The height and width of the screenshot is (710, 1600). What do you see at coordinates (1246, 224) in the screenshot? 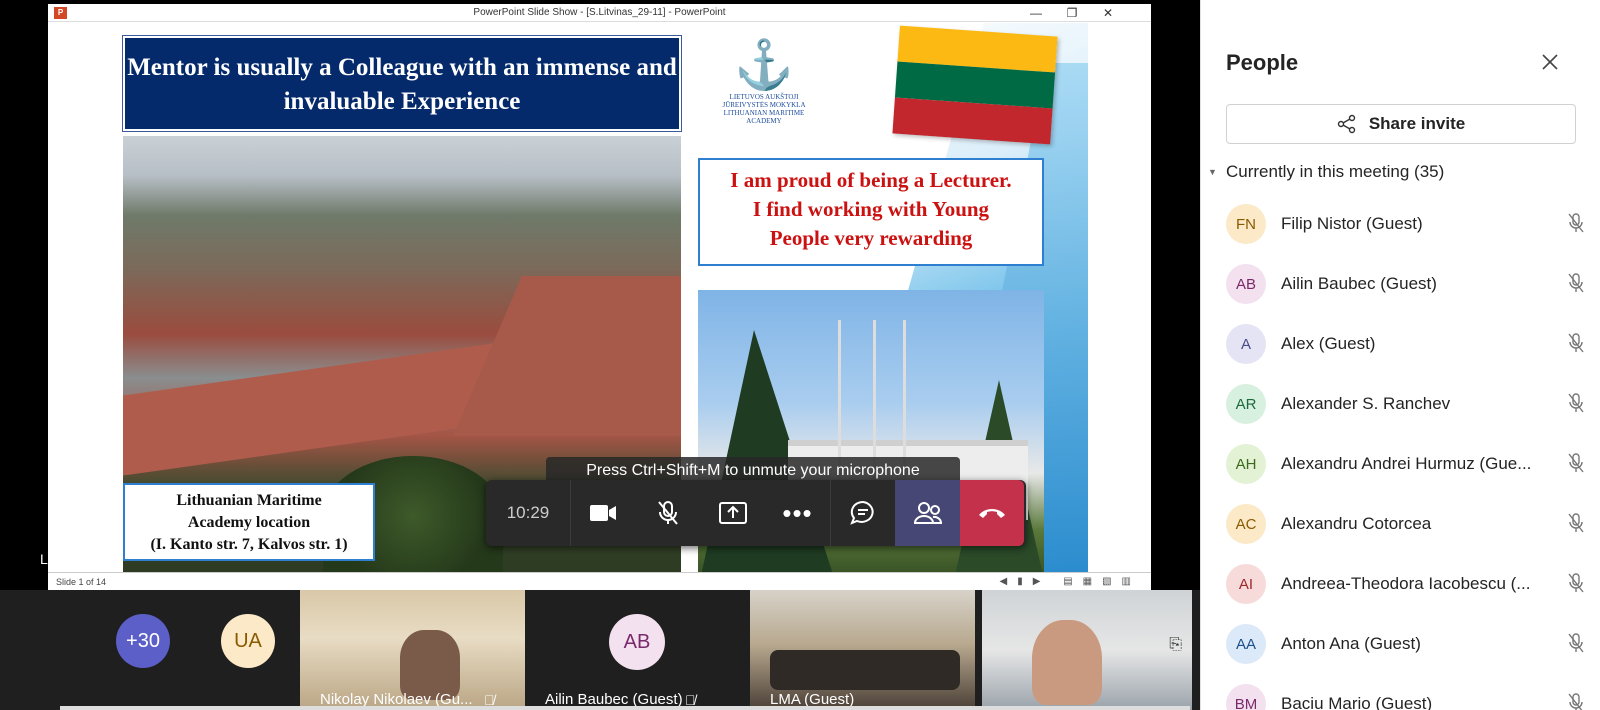
I see `participant-avatar: FN` at bounding box center [1246, 224].